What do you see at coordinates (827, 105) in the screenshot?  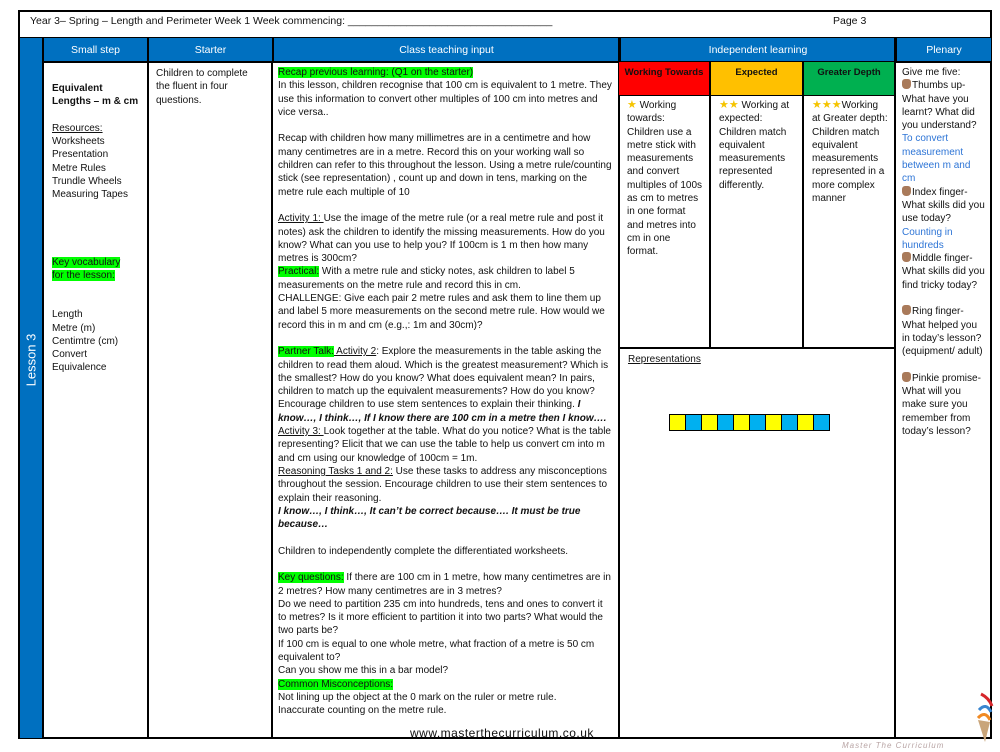 I see `star-icon: ★★★` at bounding box center [827, 105].